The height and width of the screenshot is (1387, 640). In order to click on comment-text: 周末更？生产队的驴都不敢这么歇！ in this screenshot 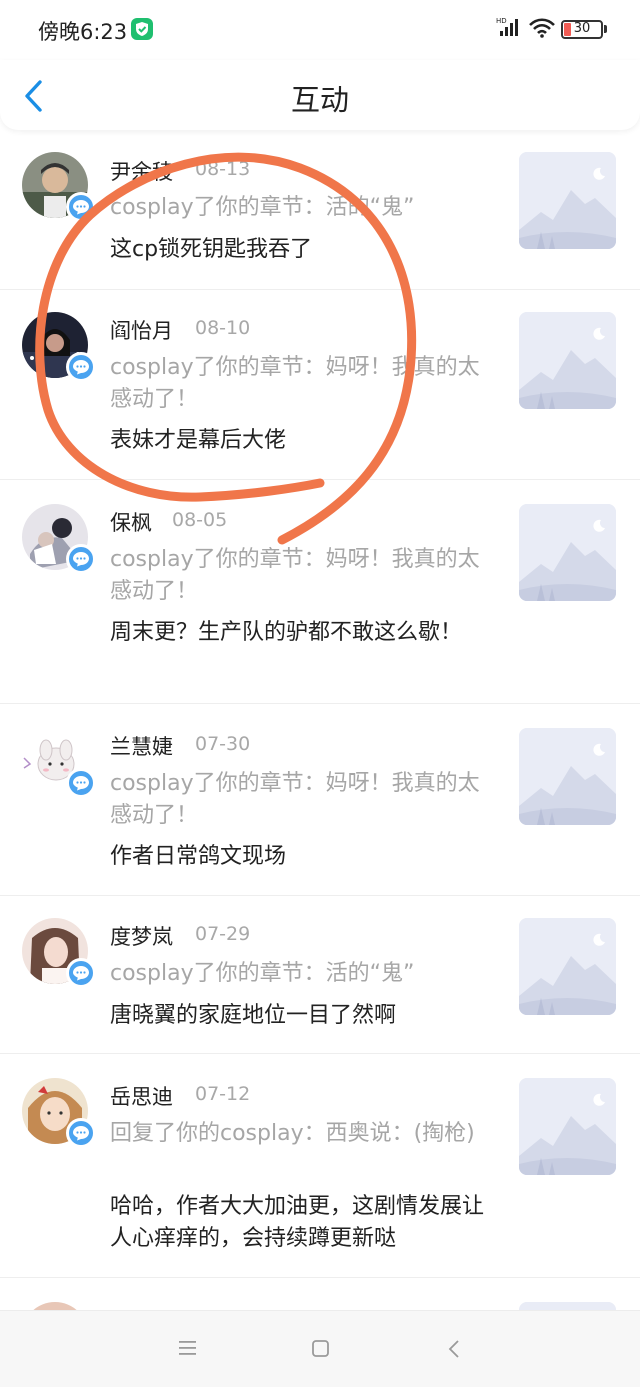, I will do `click(286, 632)`.